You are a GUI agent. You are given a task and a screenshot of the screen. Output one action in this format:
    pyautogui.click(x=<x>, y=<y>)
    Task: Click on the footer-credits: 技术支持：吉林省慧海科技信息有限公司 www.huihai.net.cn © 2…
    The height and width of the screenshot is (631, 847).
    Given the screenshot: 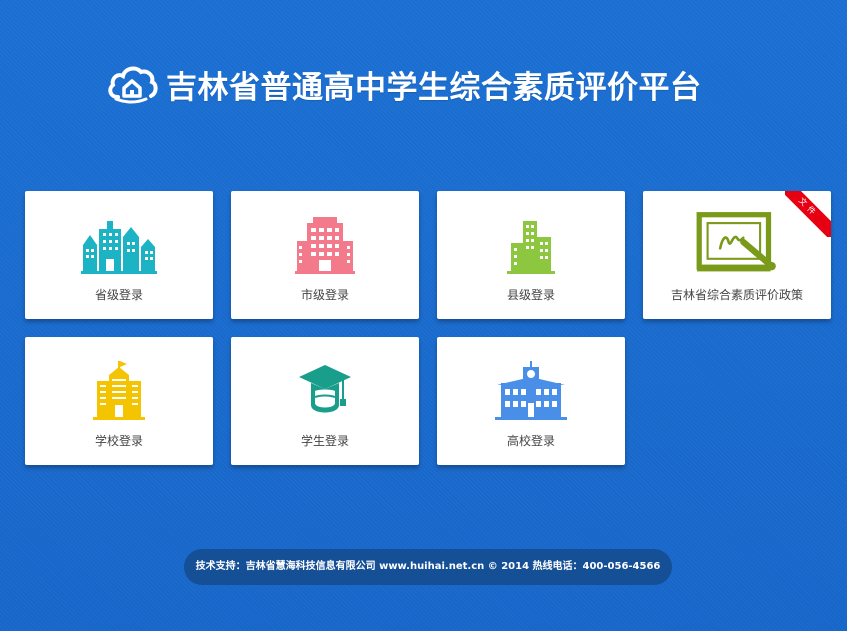 What is the action you would take?
    pyautogui.click(x=428, y=567)
    